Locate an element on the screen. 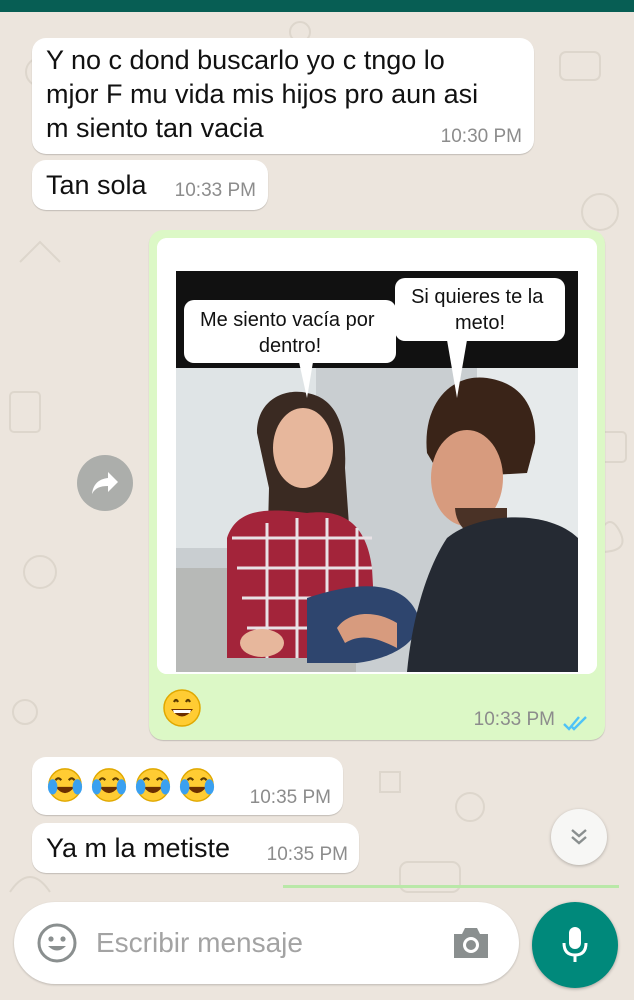  message-time: 10:30 PM is located at coordinates (481, 136).